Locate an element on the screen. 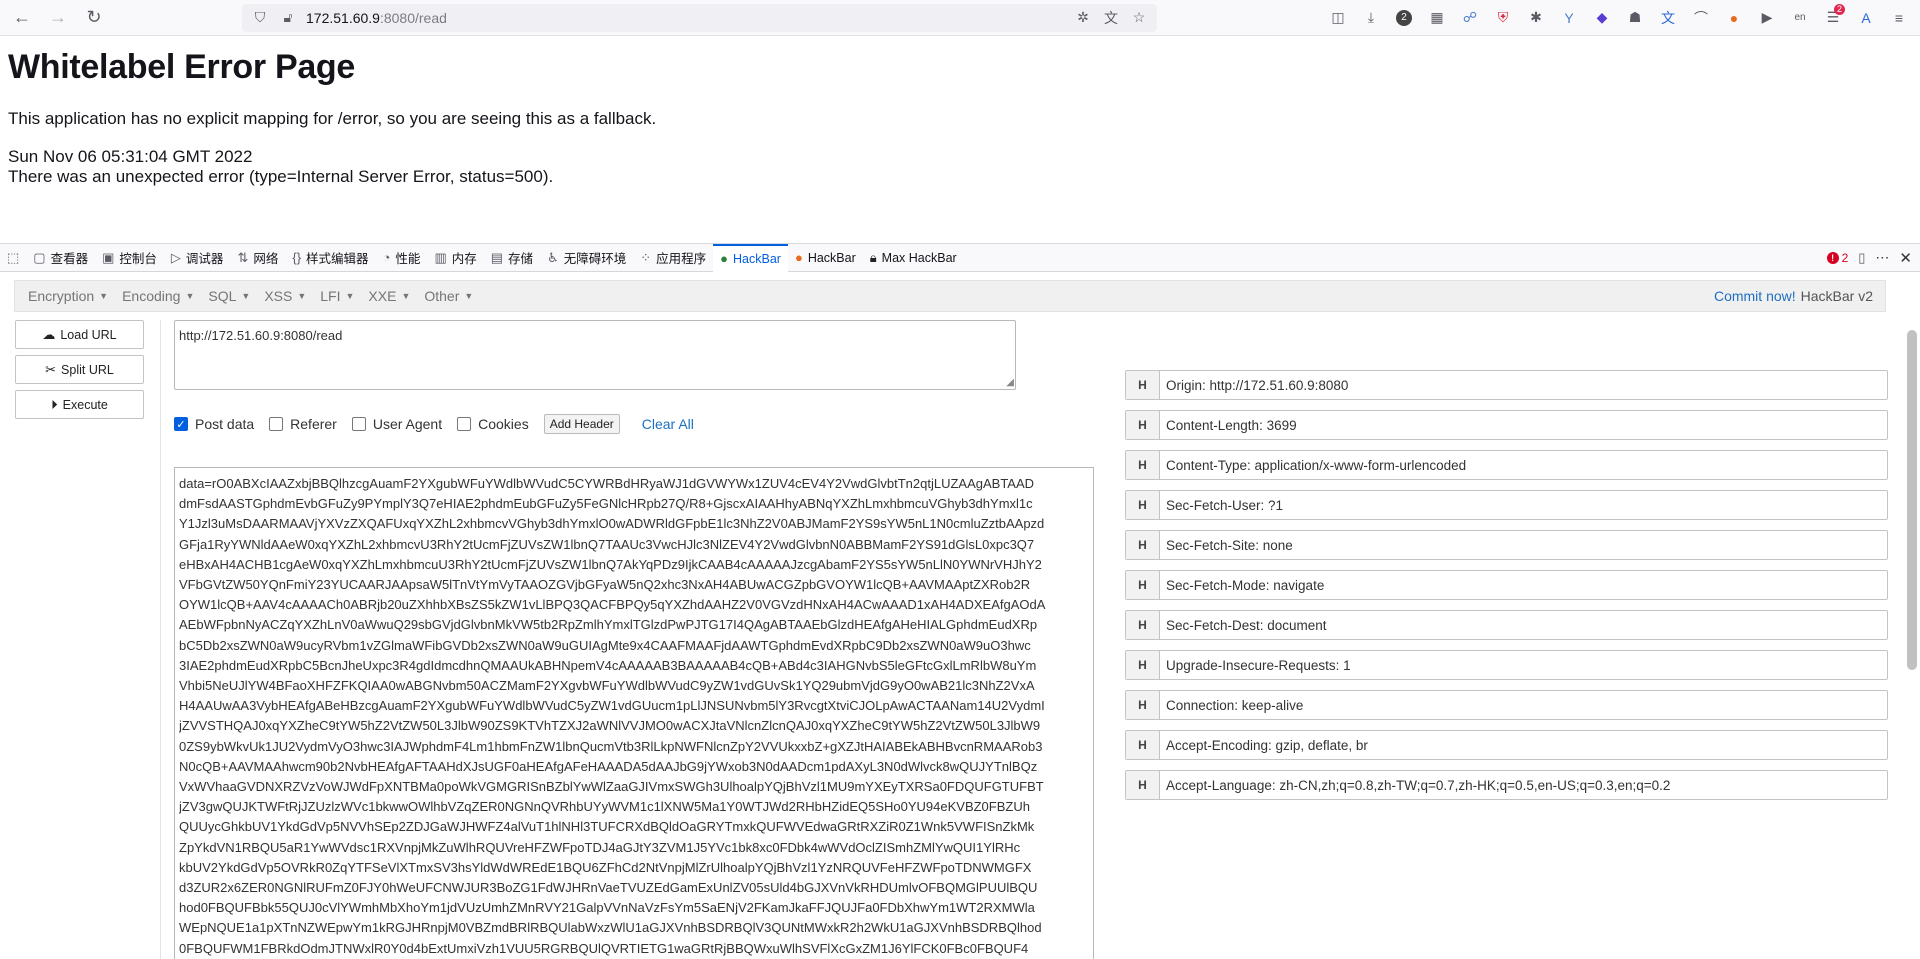 Image resolution: width=1920 pixels, height=959 pixels. tab-performance: ◔ 性能 is located at coordinates (402, 258).